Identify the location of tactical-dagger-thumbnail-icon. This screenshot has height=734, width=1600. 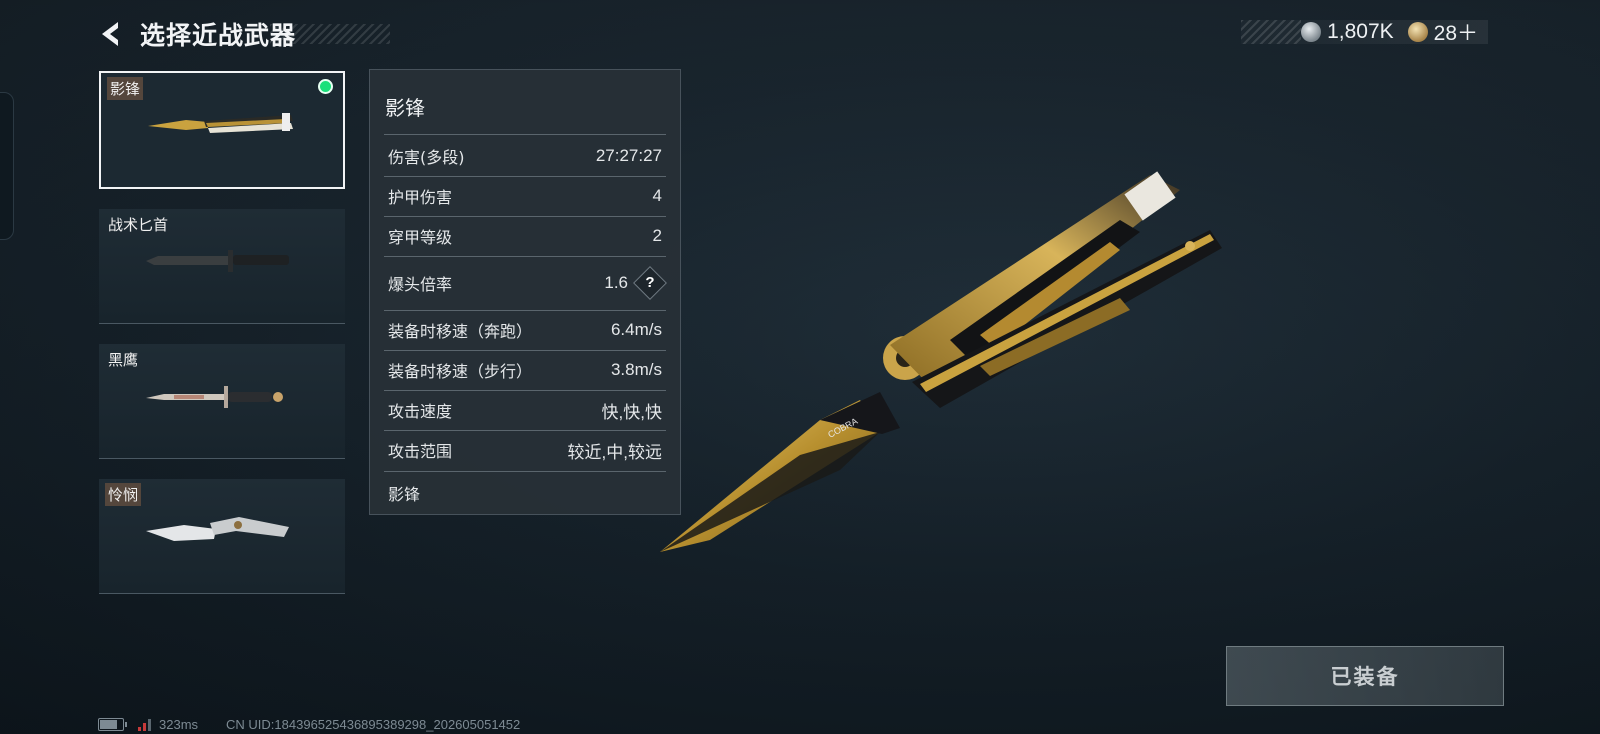
(217, 261).